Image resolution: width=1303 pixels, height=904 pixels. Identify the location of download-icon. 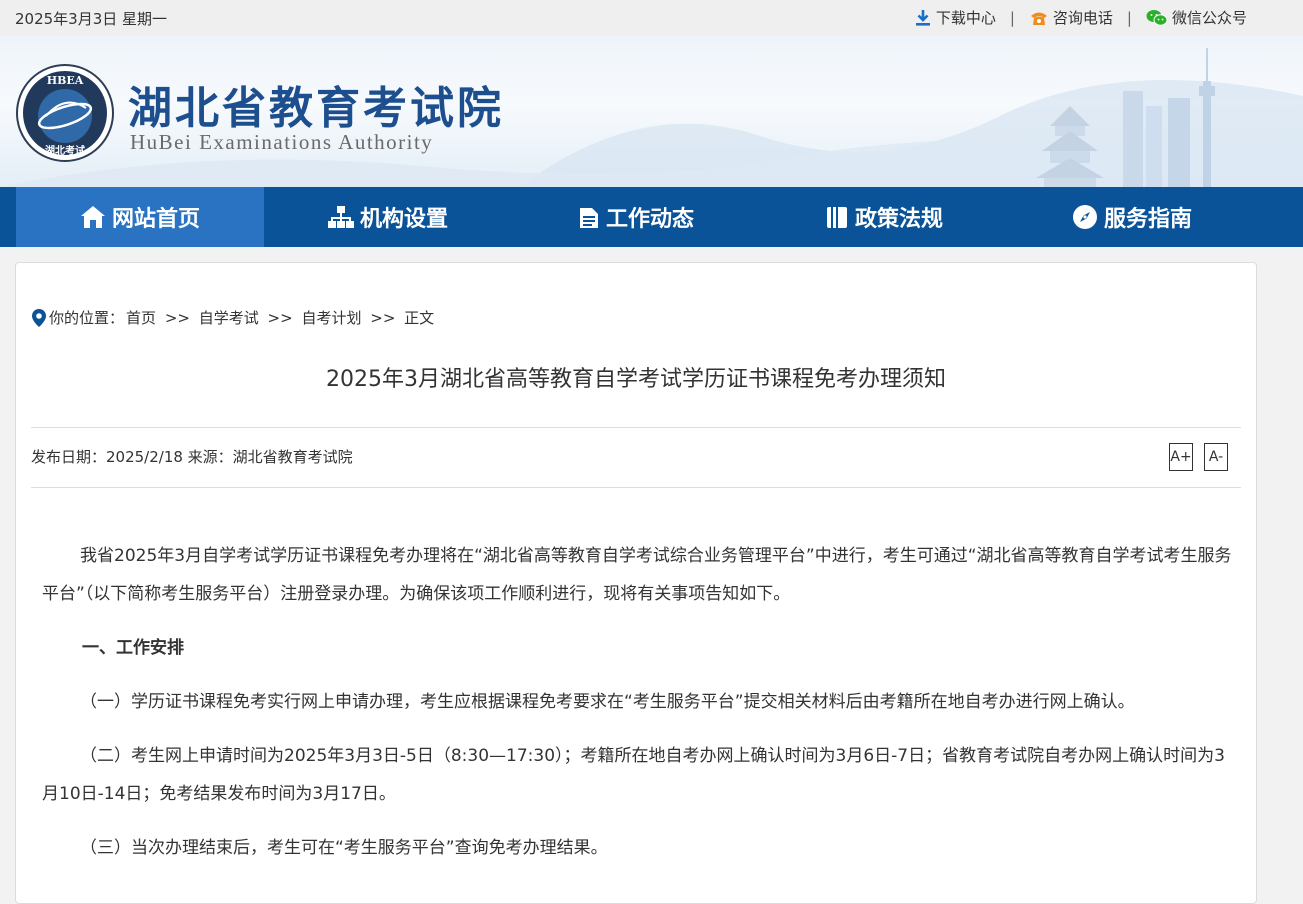
(923, 18).